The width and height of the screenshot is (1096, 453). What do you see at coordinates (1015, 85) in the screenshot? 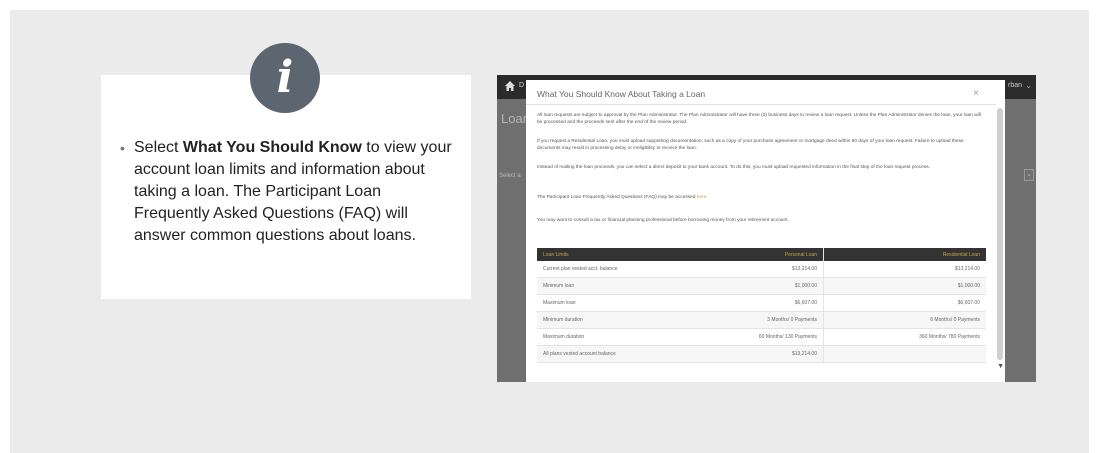
I see `user-name-fragment: rban` at bounding box center [1015, 85].